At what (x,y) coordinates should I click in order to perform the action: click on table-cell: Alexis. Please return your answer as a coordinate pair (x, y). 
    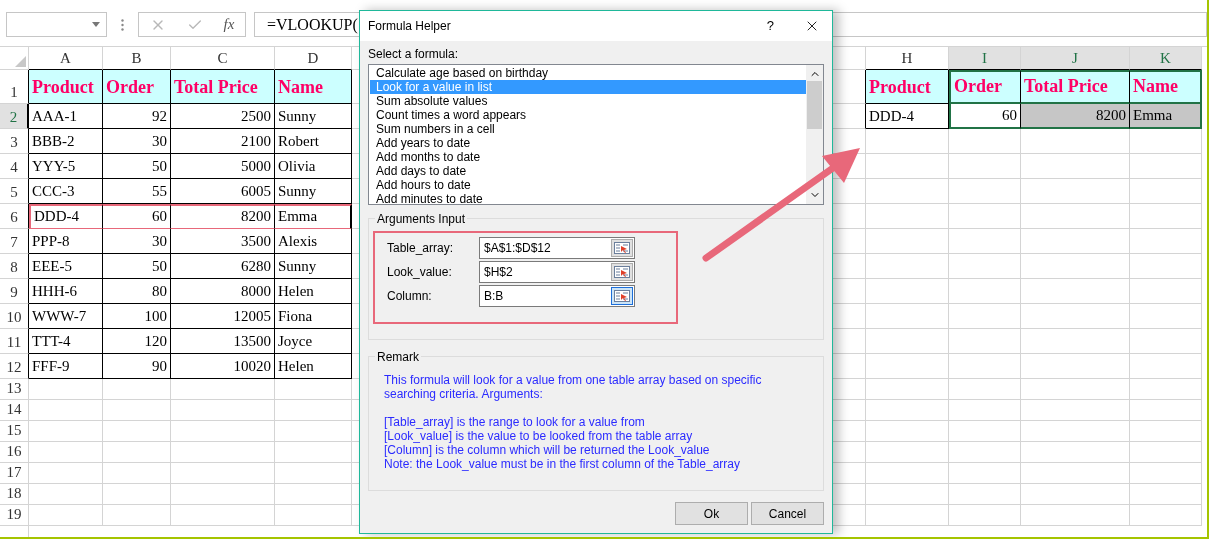
    Looking at the image, I should click on (313, 241).